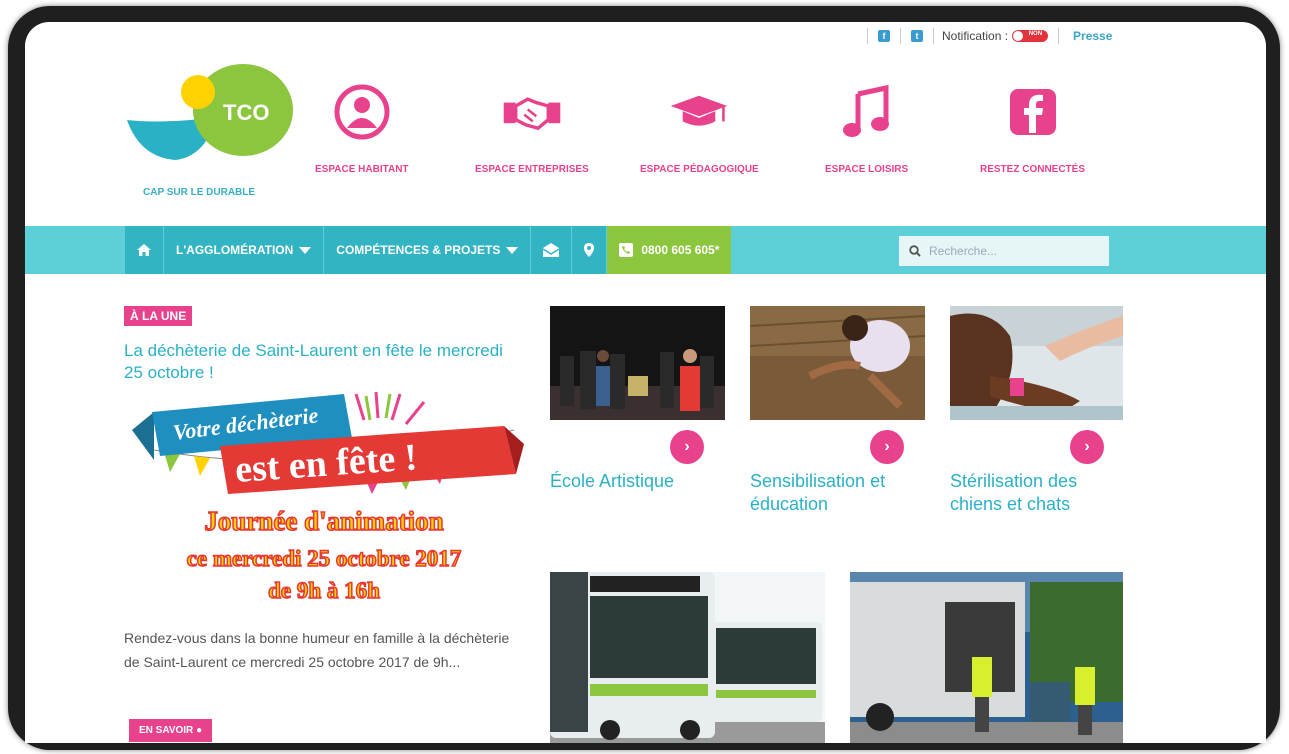  I want to click on promo-line3: de 9h à 16h, so click(324, 590).